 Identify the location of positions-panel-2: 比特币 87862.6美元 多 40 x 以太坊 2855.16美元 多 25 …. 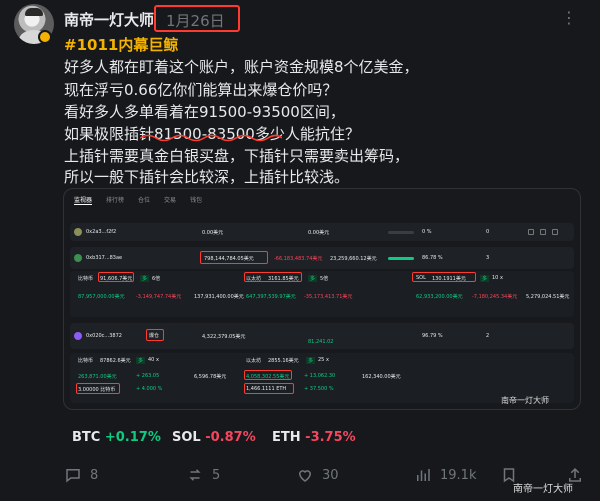
(322, 378).